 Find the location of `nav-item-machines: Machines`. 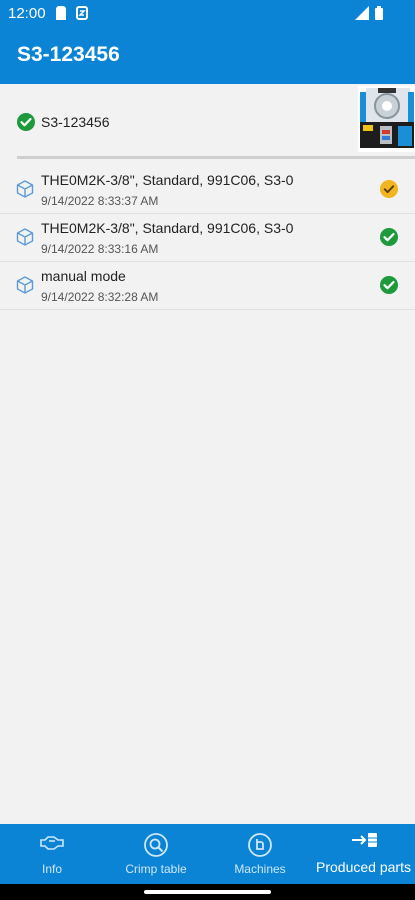

nav-item-machines: Machines is located at coordinates (260, 854).